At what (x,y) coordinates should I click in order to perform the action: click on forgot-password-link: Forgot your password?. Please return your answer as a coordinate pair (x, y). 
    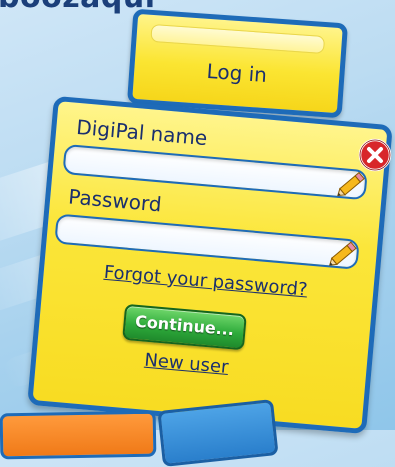
    Looking at the image, I should click on (205, 281).